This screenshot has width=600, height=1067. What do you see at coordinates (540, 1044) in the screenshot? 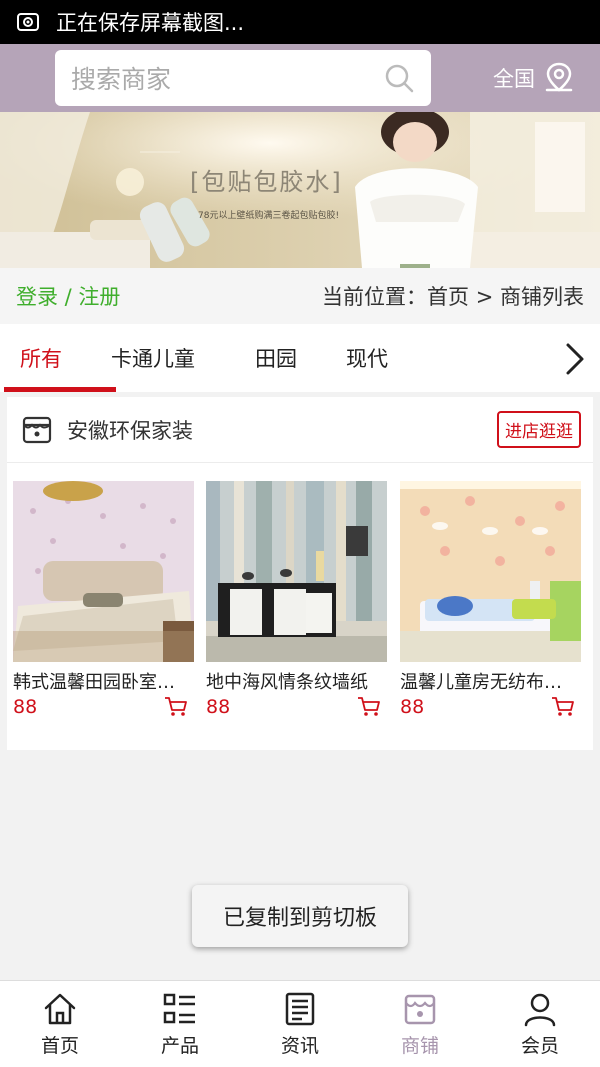
I see `nav-label: 会员` at bounding box center [540, 1044].